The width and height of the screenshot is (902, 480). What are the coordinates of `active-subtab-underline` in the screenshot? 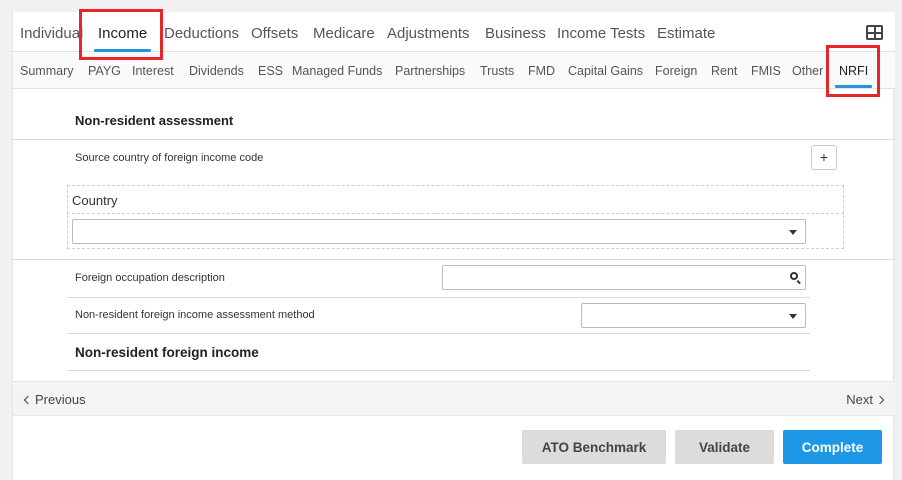 It's located at (854, 86).